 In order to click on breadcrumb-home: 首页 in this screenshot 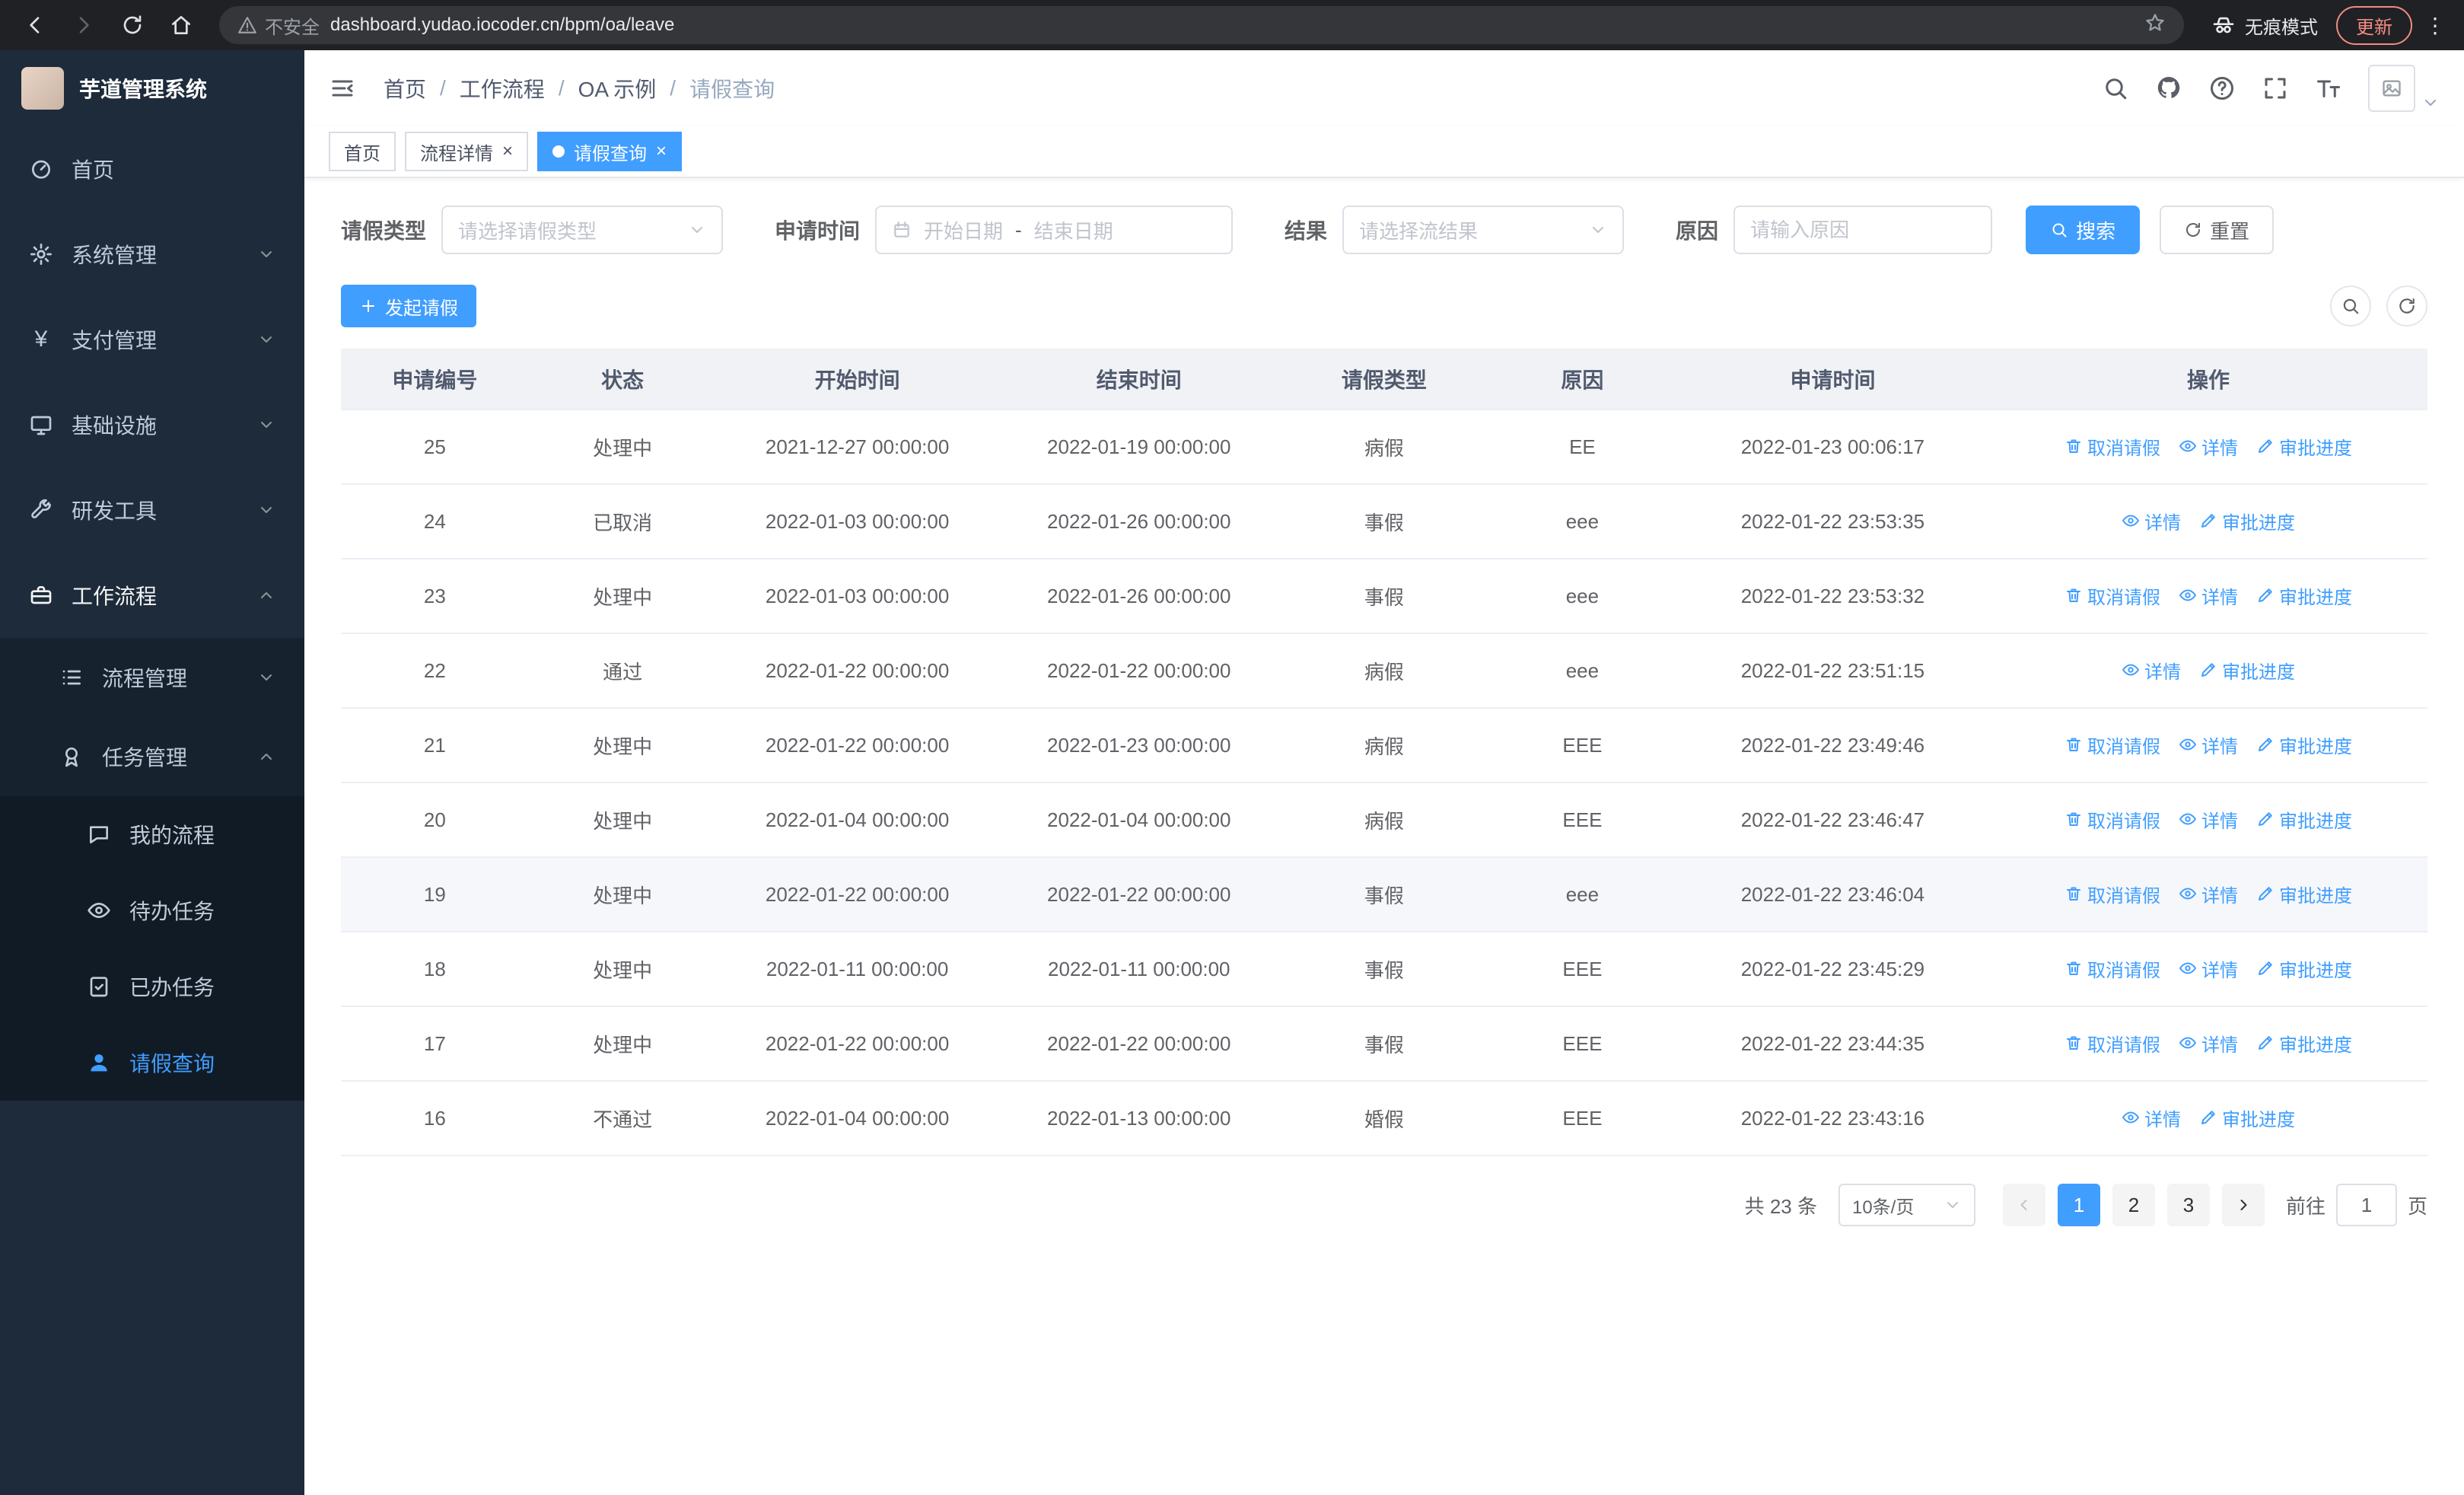, I will do `click(405, 89)`.